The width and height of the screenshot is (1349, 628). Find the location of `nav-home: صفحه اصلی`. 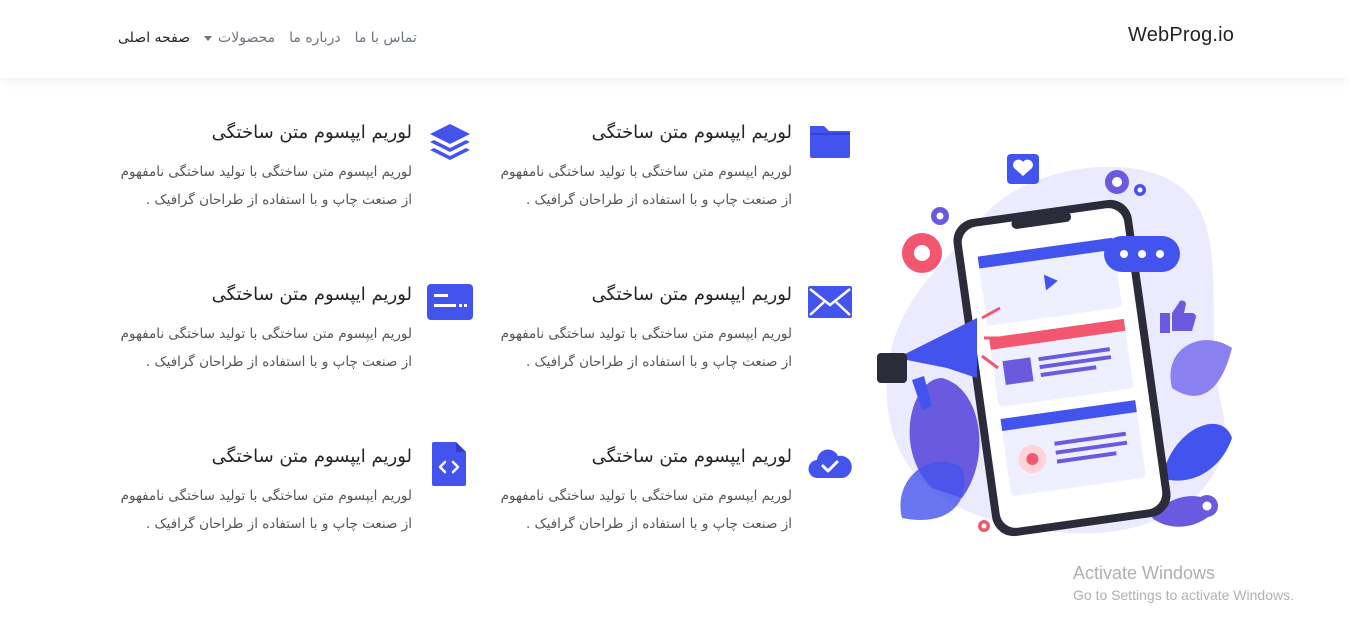

nav-home: صفحه اصلی is located at coordinates (154, 38).